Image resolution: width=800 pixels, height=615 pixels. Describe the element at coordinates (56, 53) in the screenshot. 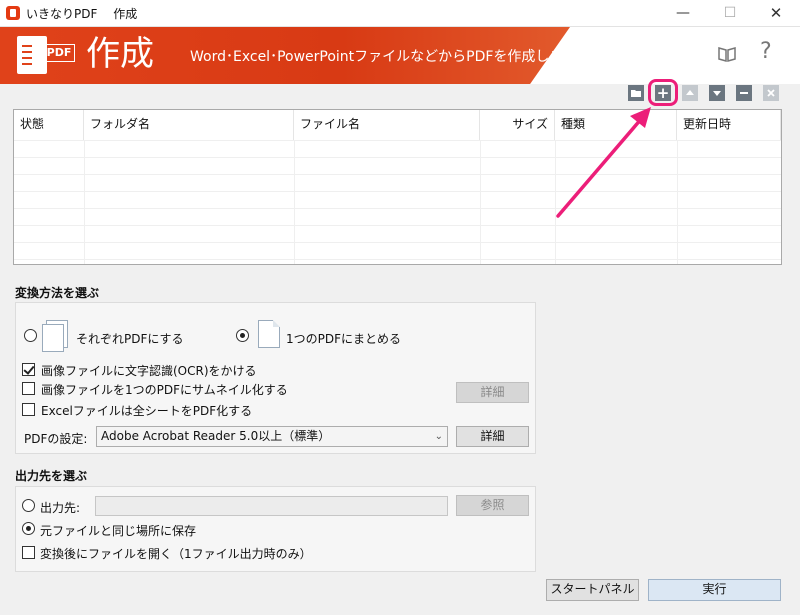

I see `pdf-logo-tag: PDF` at that location.